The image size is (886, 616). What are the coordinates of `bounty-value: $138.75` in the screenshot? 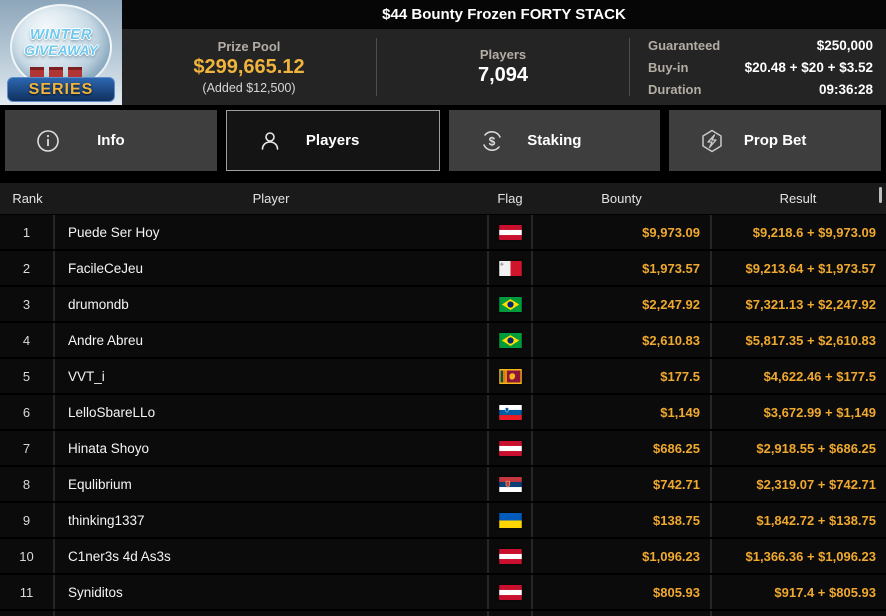 It's located at (676, 520).